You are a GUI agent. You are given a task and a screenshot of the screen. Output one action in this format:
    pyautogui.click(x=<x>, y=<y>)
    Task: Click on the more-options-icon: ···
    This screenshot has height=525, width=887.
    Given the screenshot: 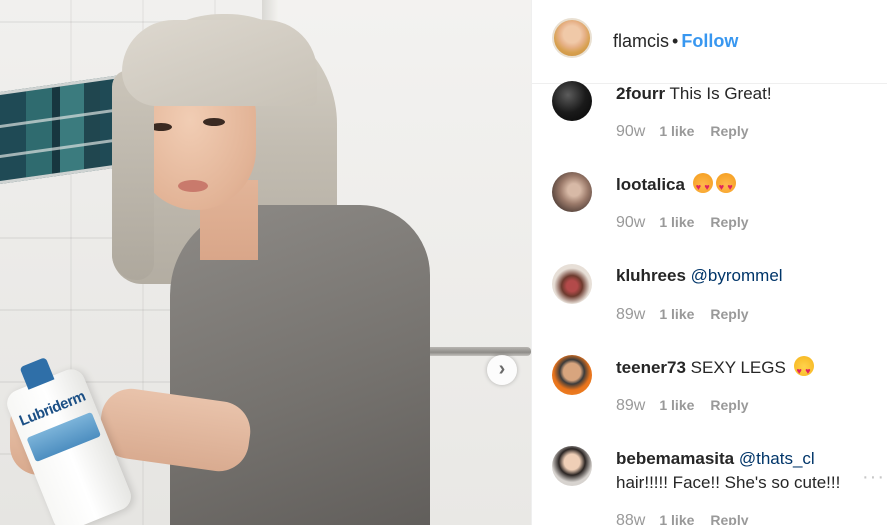 What is the action you would take?
    pyautogui.click(x=873, y=477)
    